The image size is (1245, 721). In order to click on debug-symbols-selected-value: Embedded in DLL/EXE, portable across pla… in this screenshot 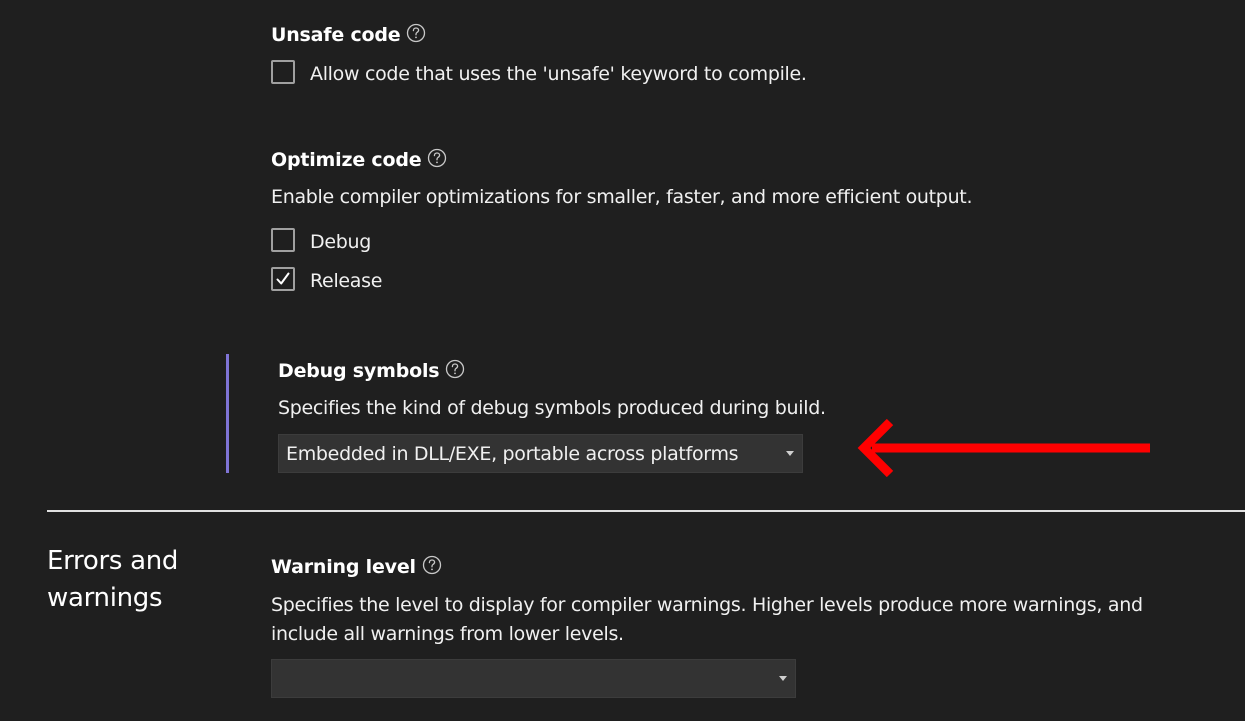, I will do `click(512, 453)`.